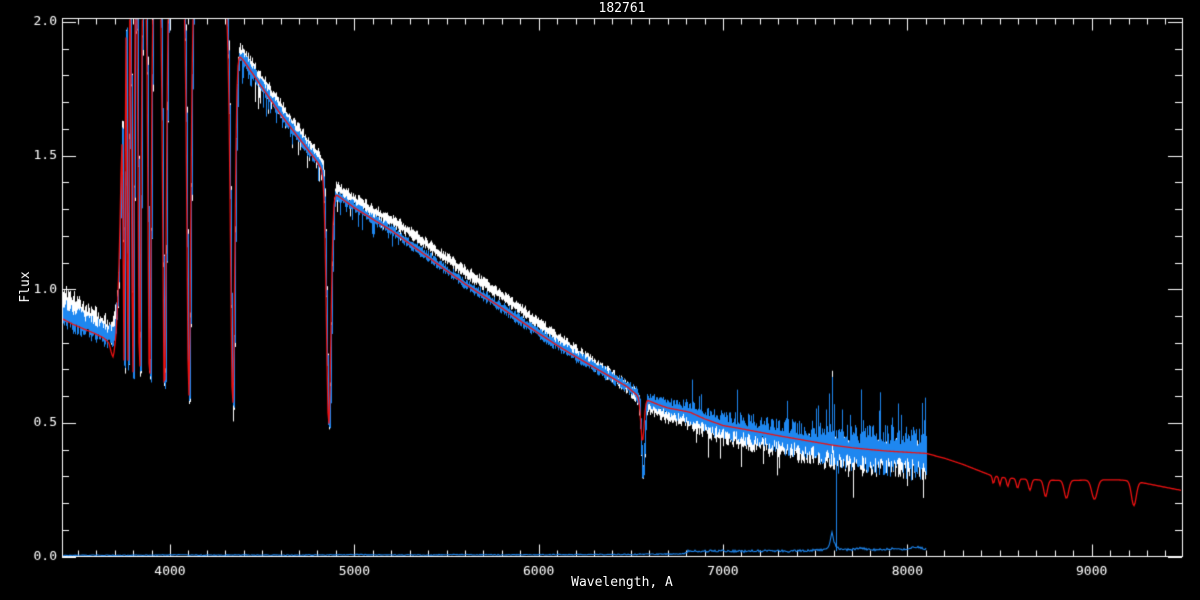  Describe the element at coordinates (25, 287) in the screenshot. I see `y-axis-label: Flux` at that location.